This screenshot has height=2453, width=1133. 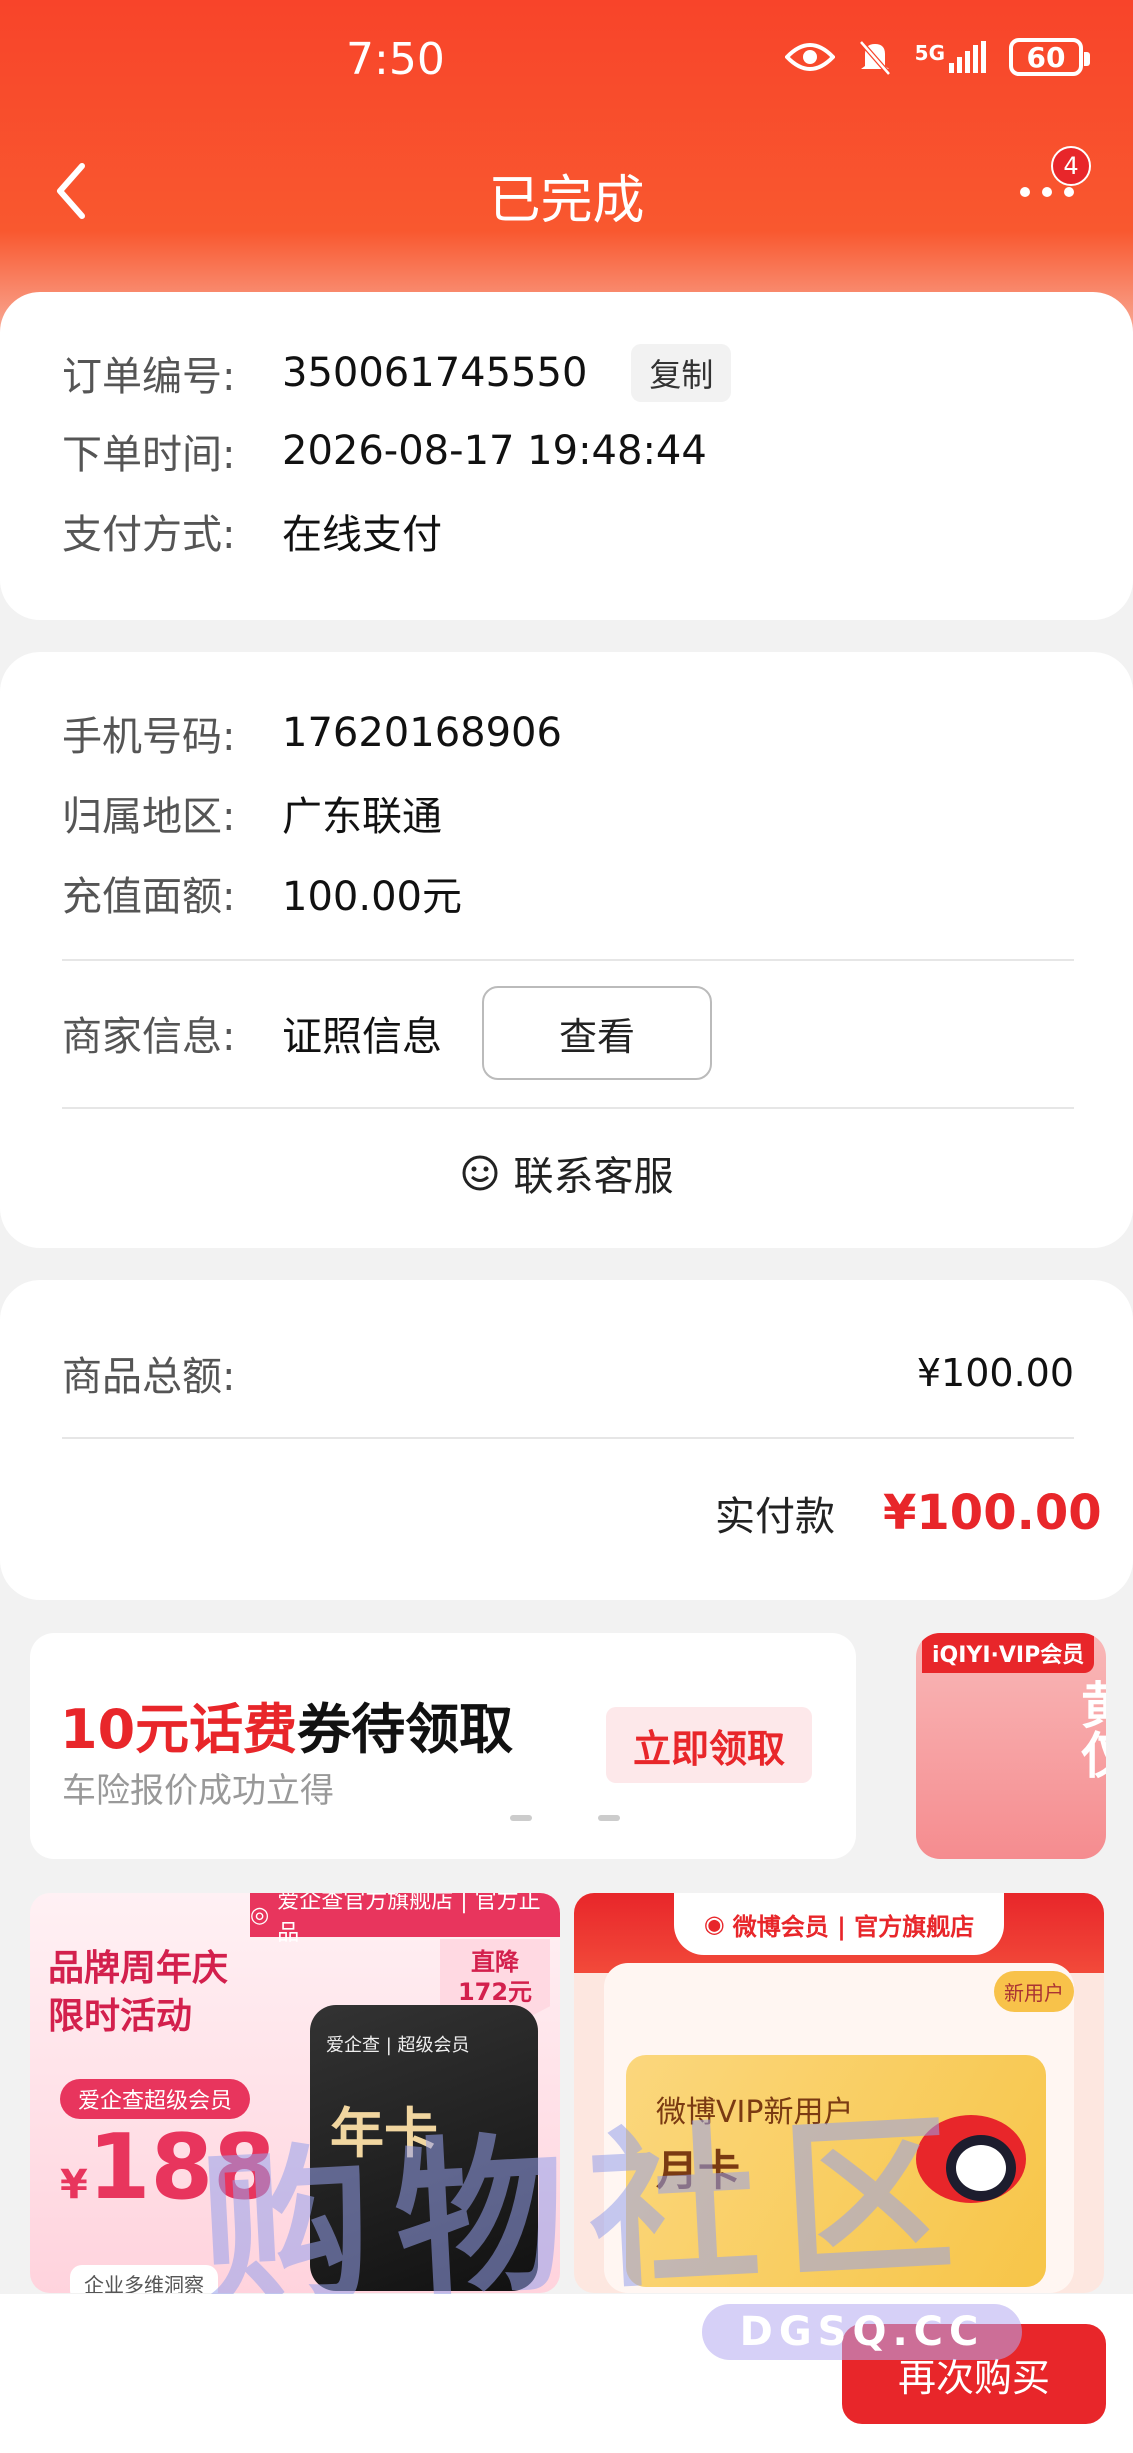 I want to click on phone-value: 17620168906, so click(x=422, y=733).